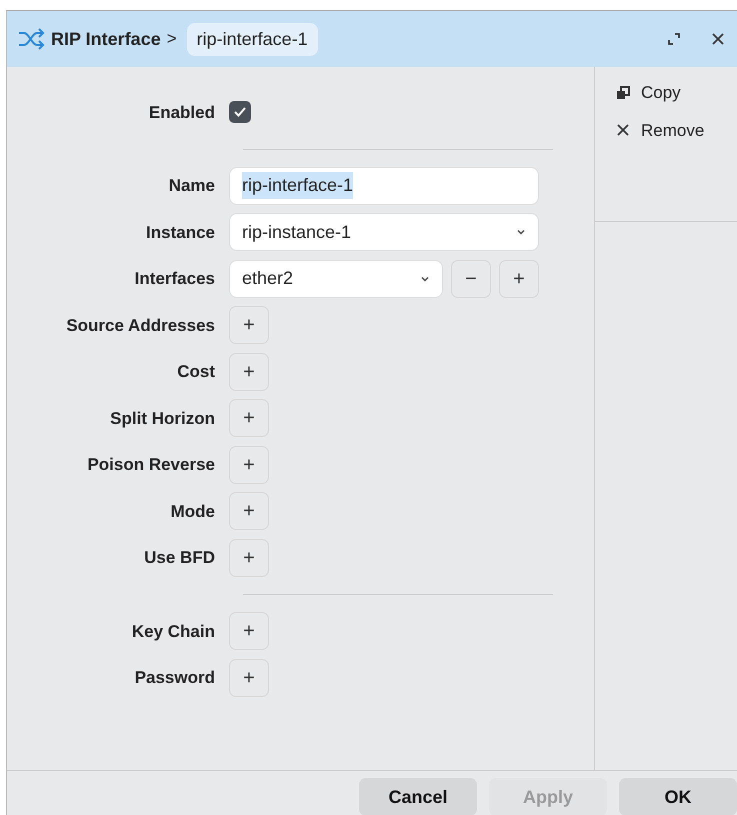 The width and height of the screenshot is (737, 815). I want to click on field-label: Enabled, so click(182, 113).